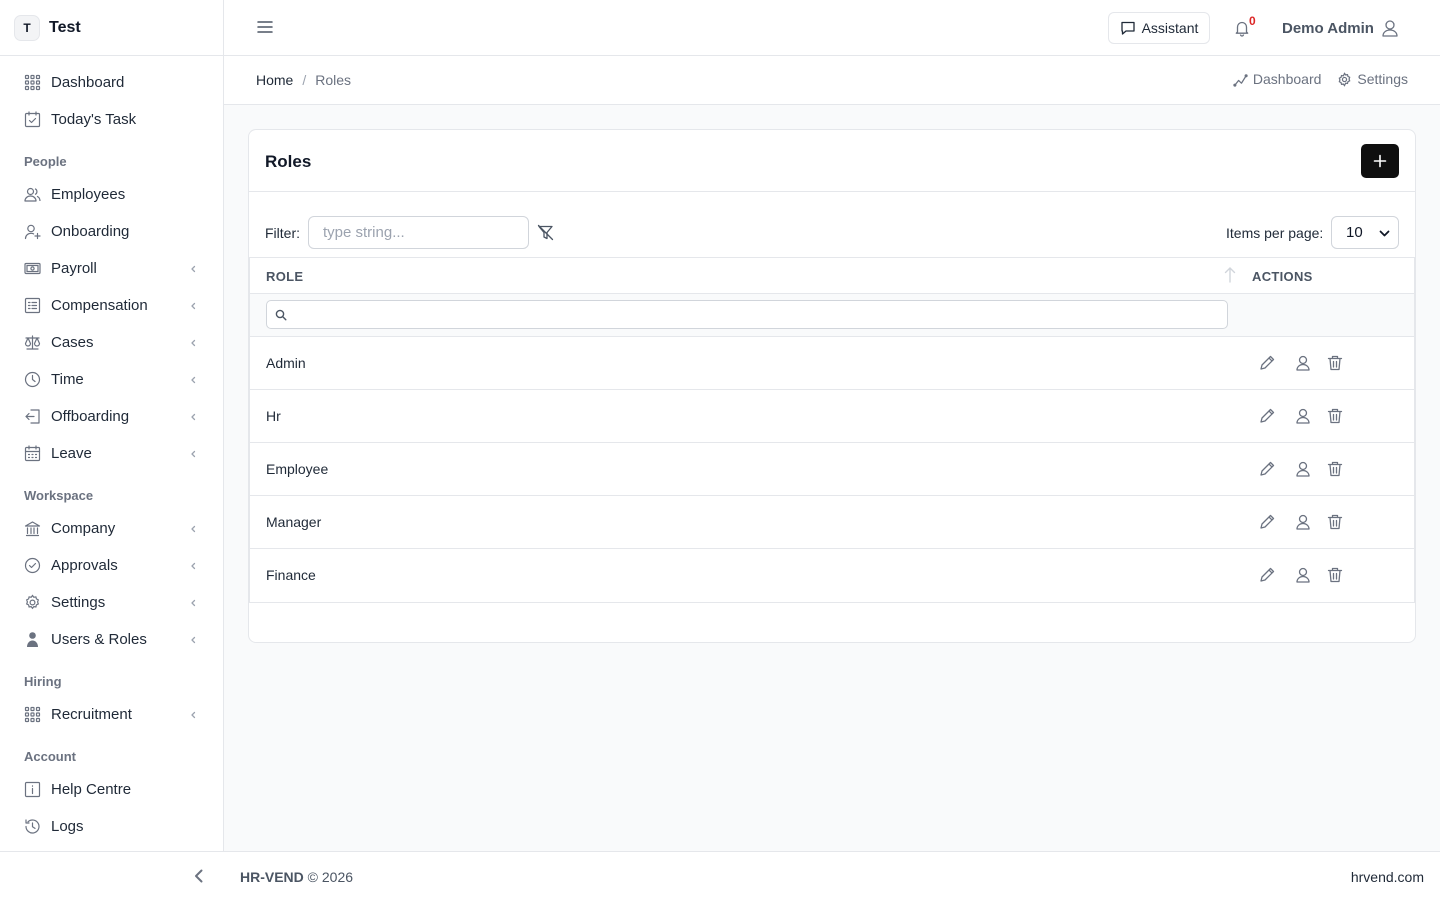 This screenshot has height=900, width=1440. Describe the element at coordinates (111, 639) in the screenshot. I see `sidebar-item-users-roles: Users & Roles` at that location.